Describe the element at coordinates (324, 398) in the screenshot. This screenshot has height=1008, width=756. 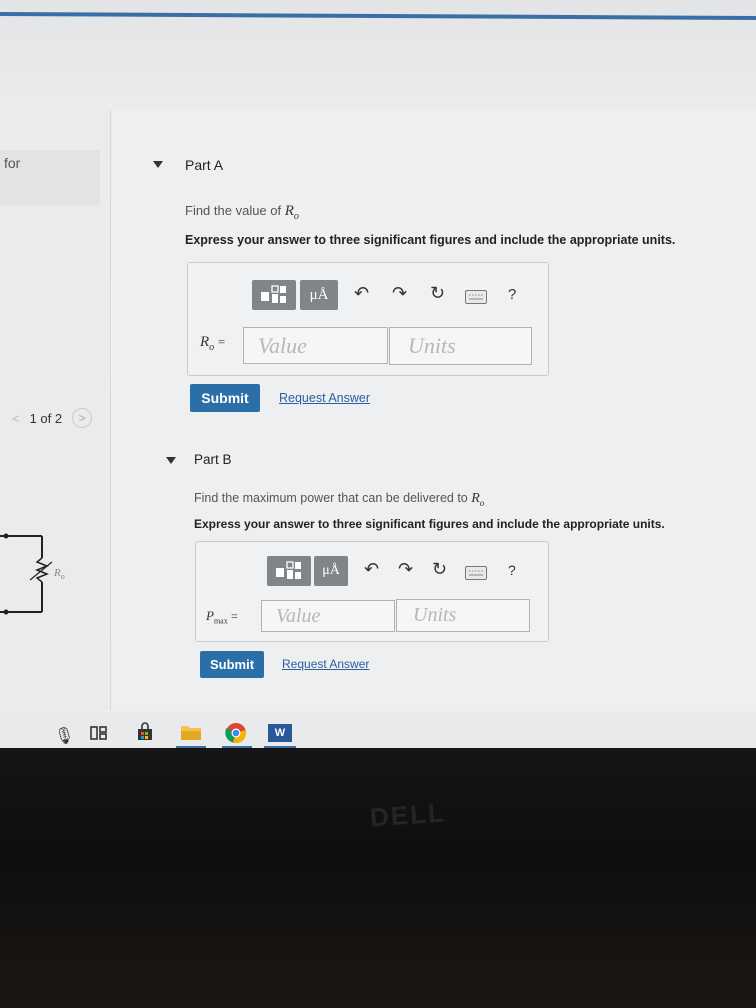
I see `part-a-request-answer-link: Request Answer` at that location.